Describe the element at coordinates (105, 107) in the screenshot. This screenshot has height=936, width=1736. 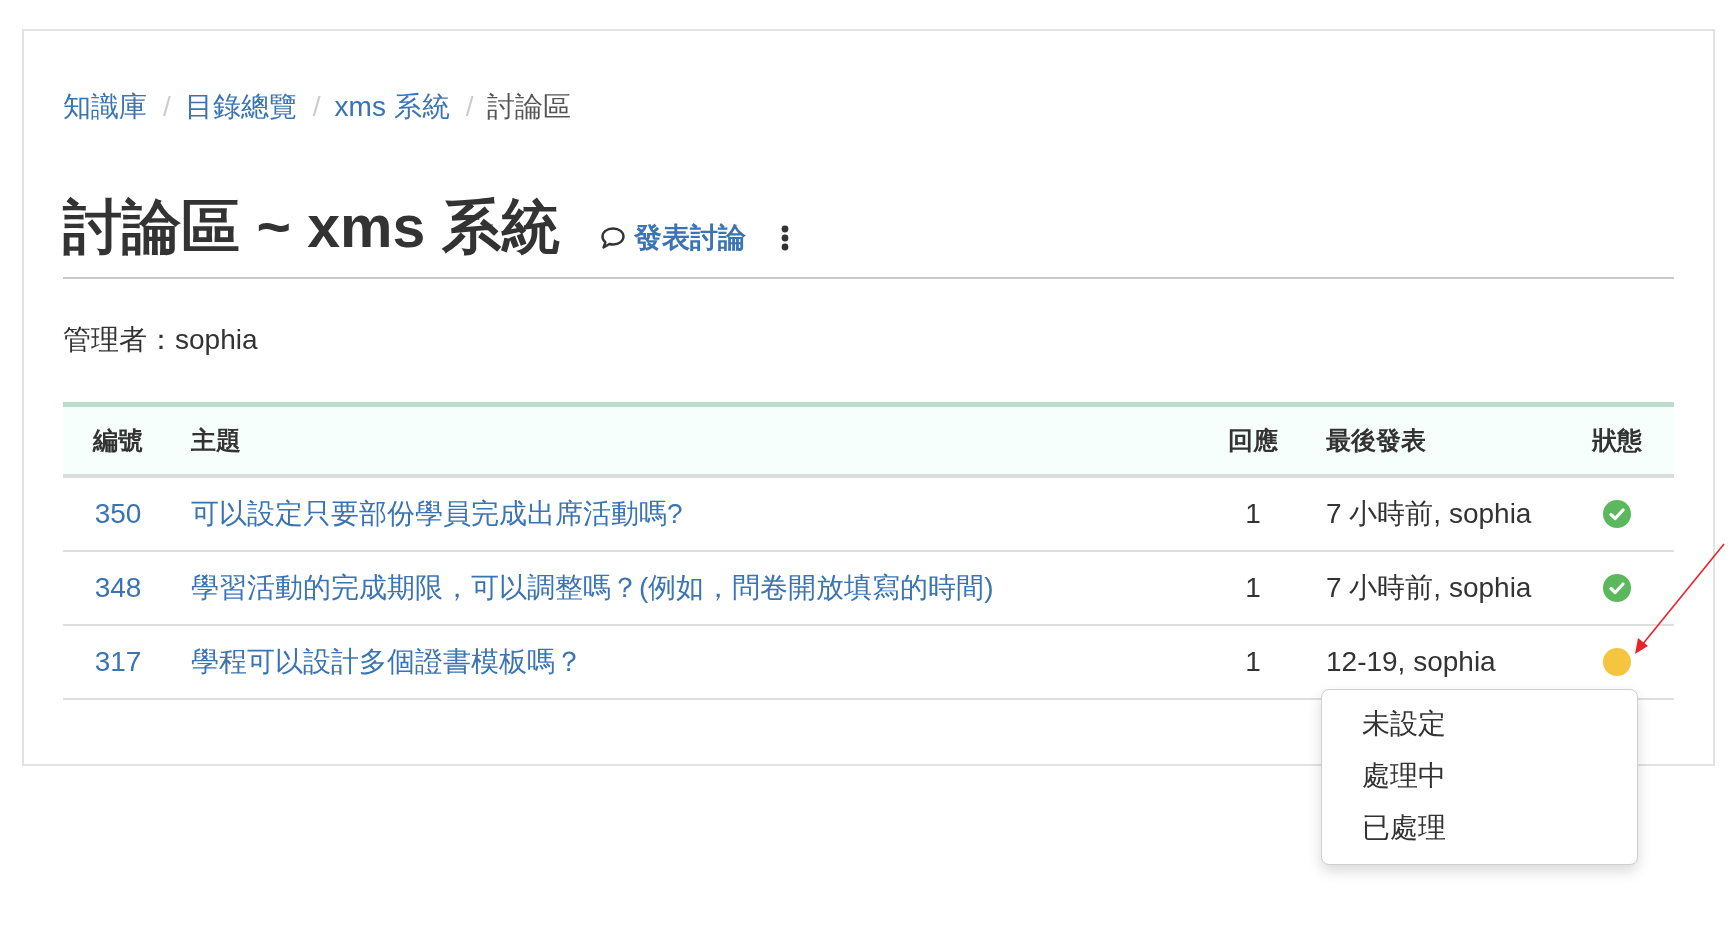
I see `breadcrumb-link: 知識庫` at that location.